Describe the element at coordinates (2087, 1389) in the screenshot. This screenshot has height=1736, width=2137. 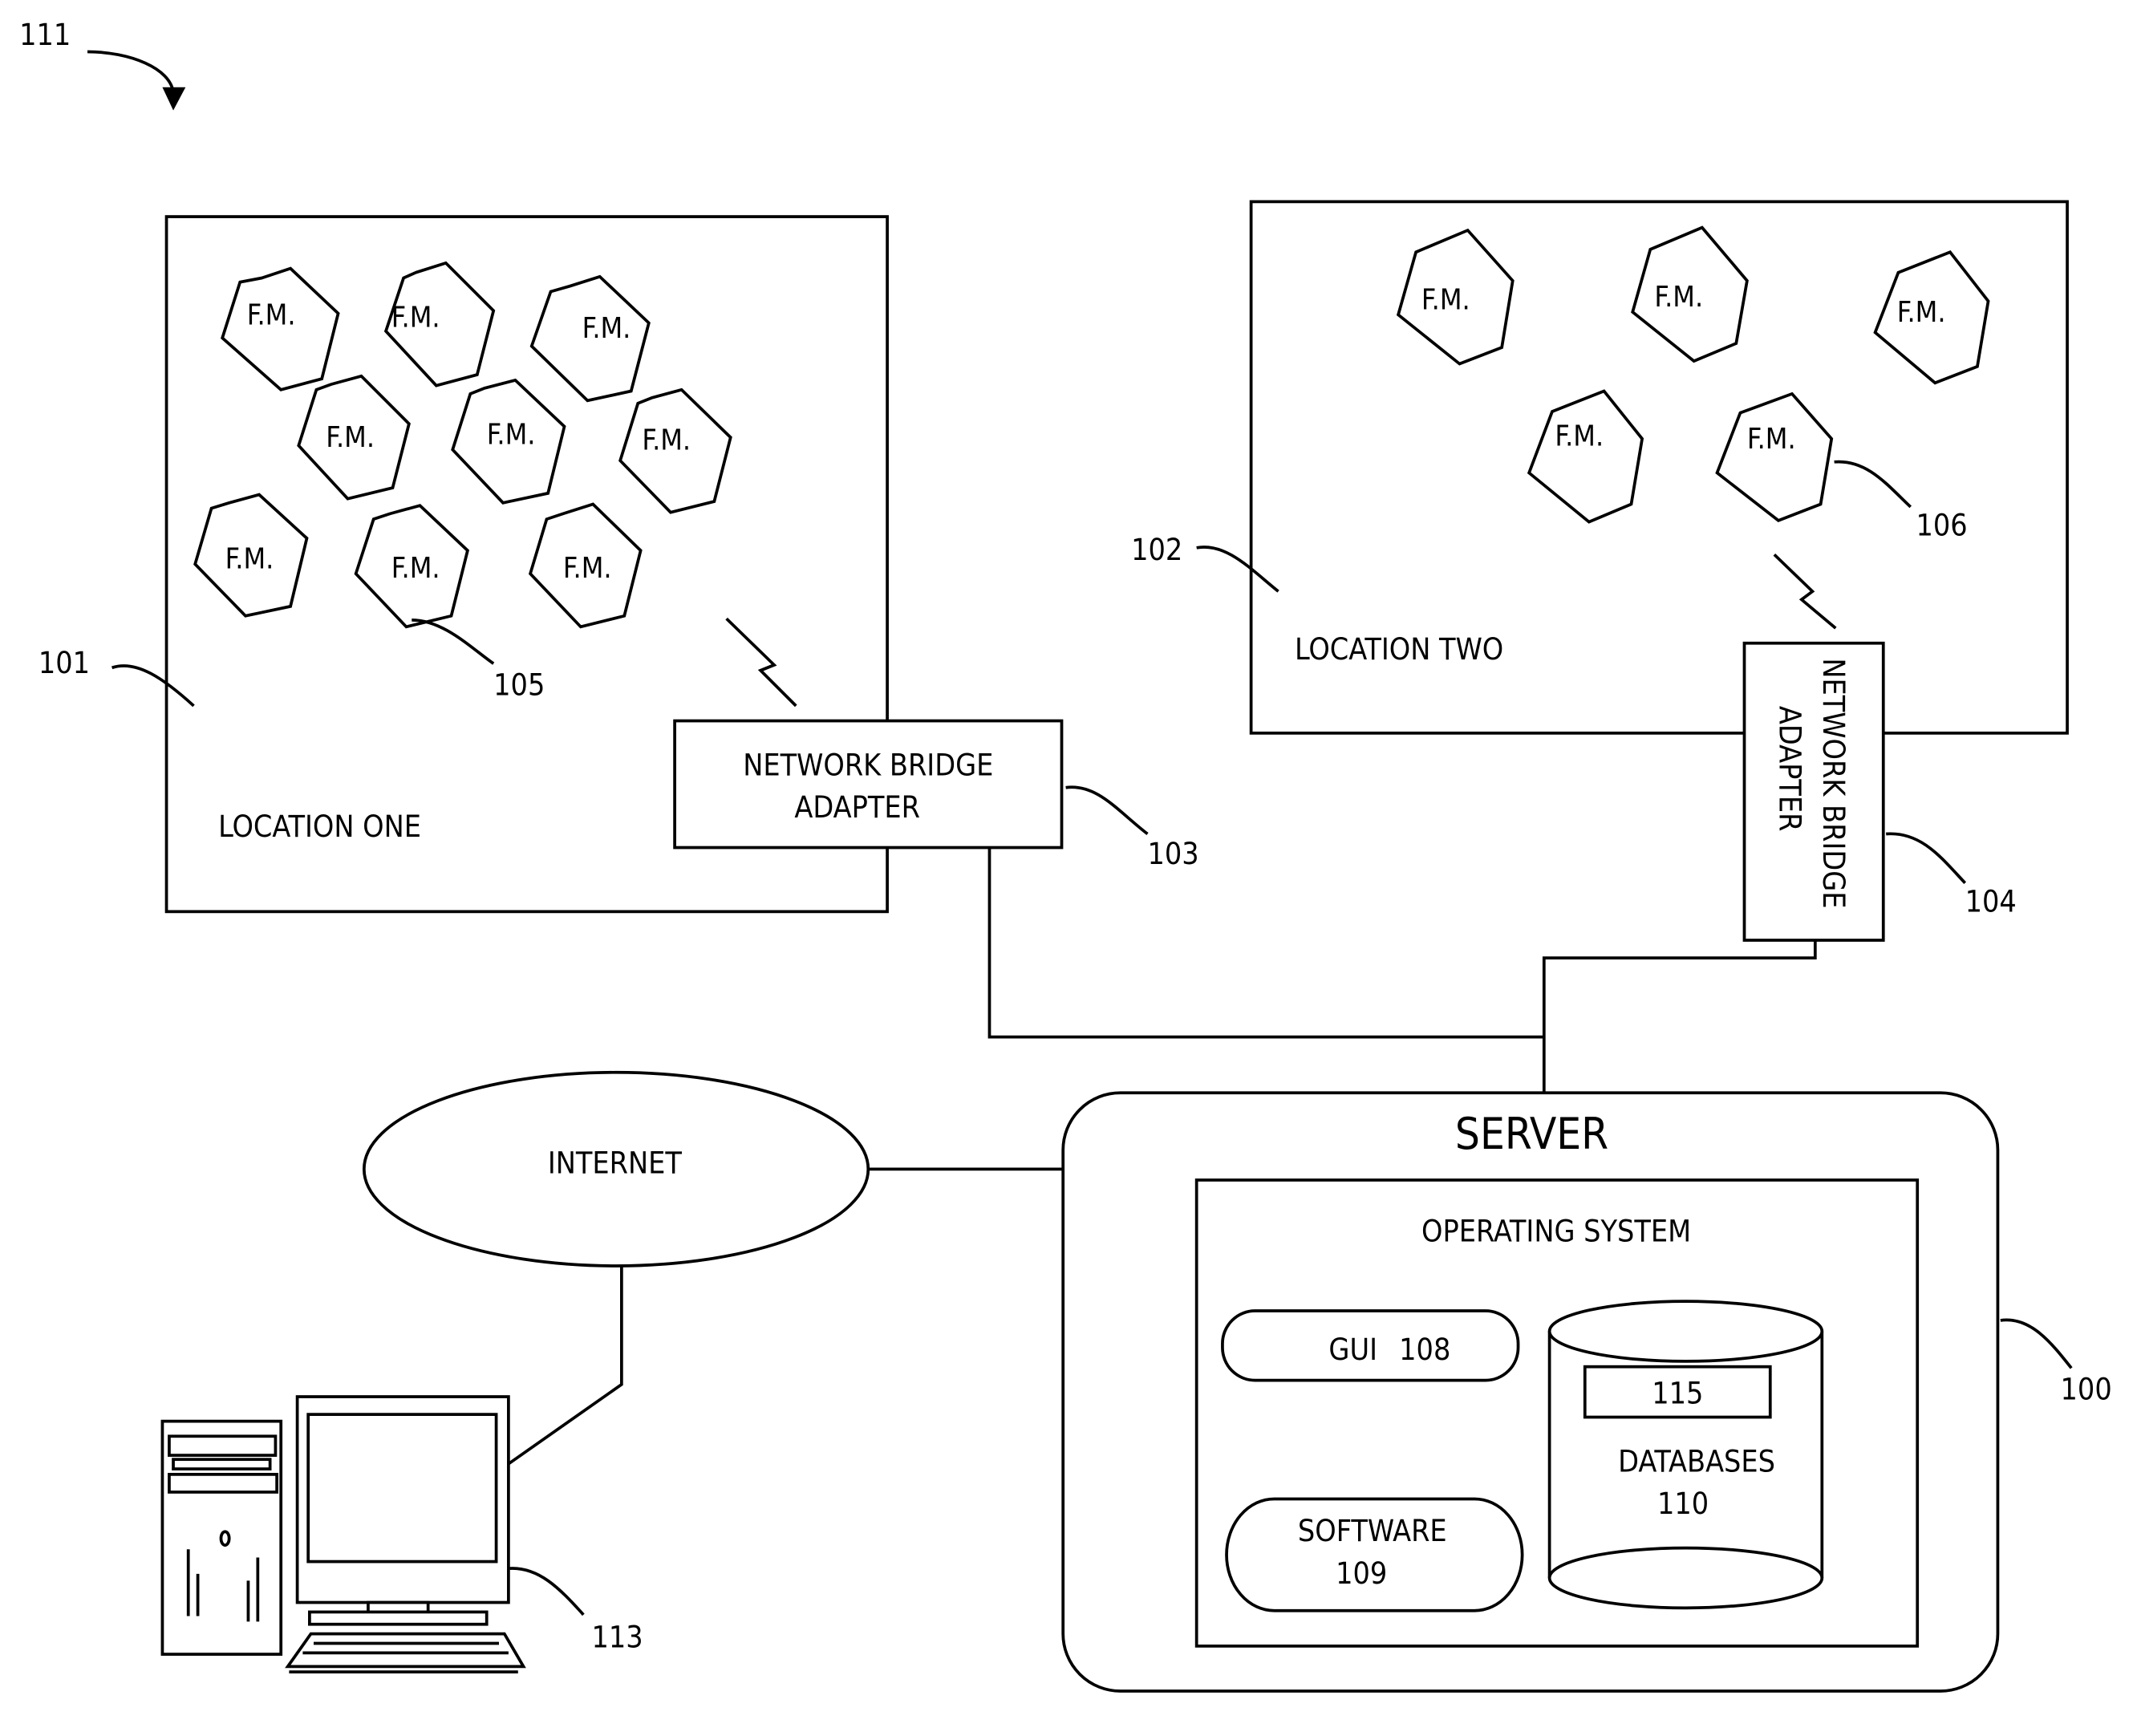
I see `server-ref-label-100: 100` at that location.